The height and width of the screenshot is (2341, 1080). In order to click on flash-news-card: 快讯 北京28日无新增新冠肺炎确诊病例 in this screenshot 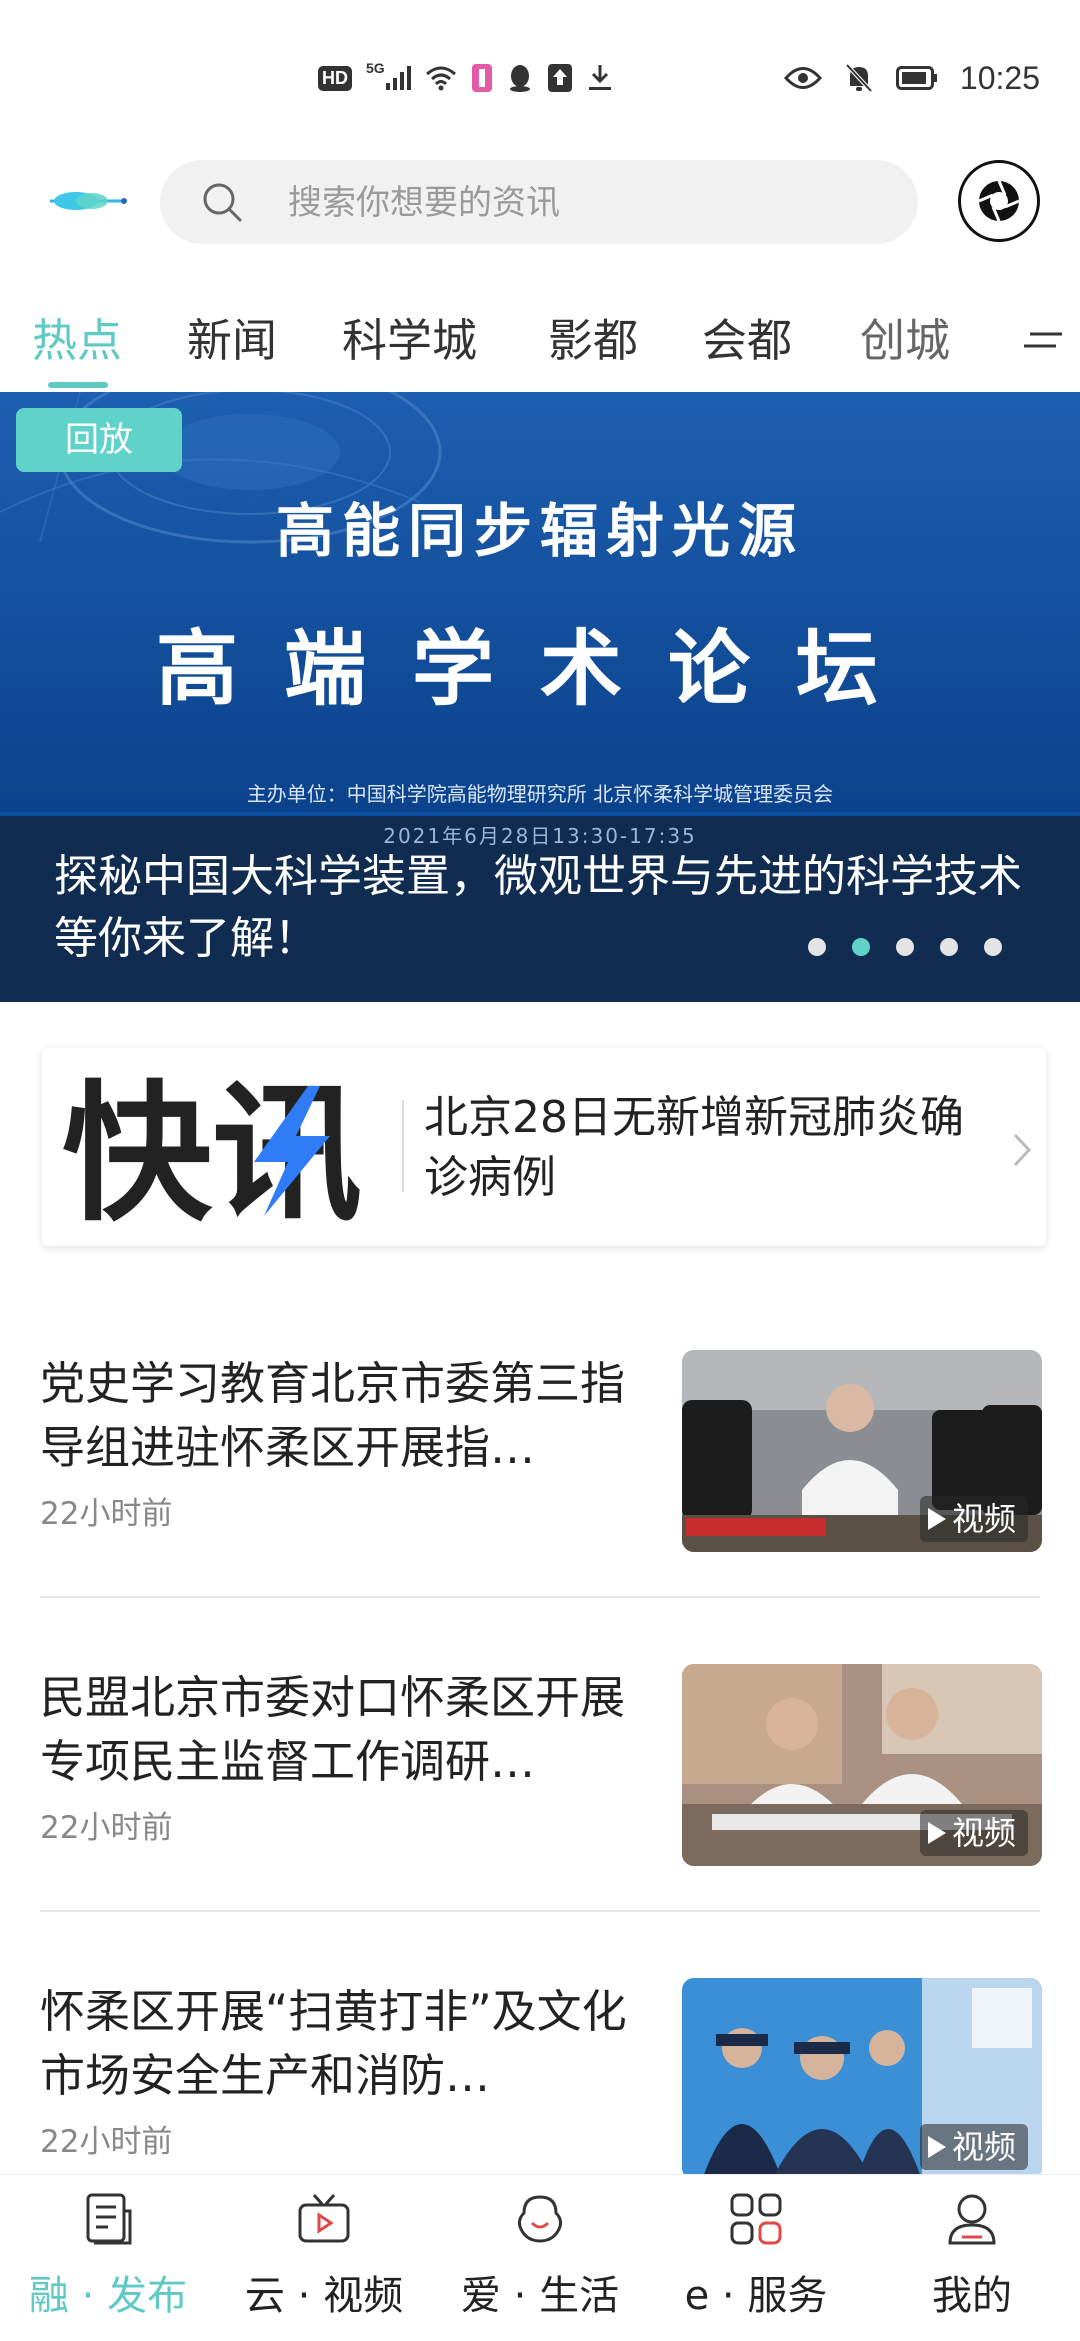, I will do `click(544, 1147)`.